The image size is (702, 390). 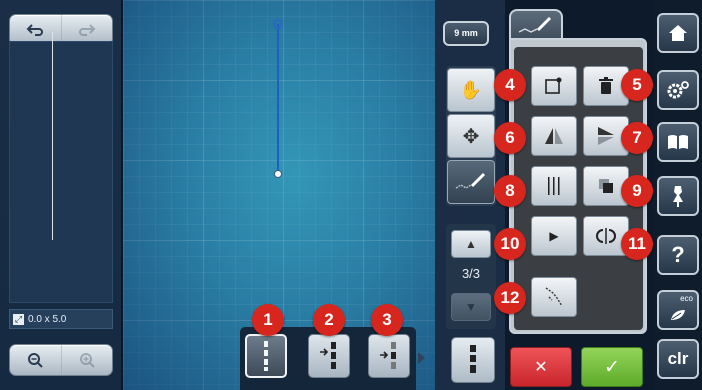 I want to click on dress-form-icon, so click(x=678, y=196).